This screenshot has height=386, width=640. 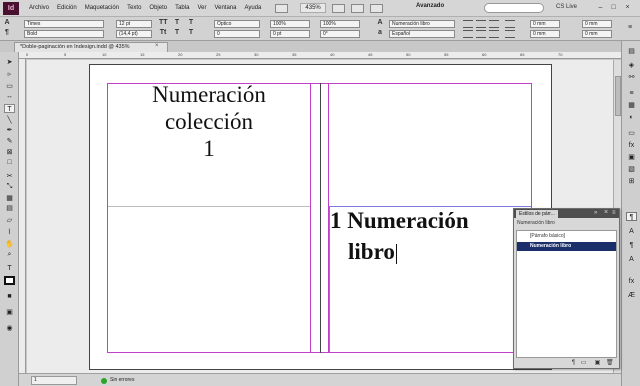 What do you see at coordinates (237, 34) in the screenshot?
I see `tracking-field: 0` at bounding box center [237, 34].